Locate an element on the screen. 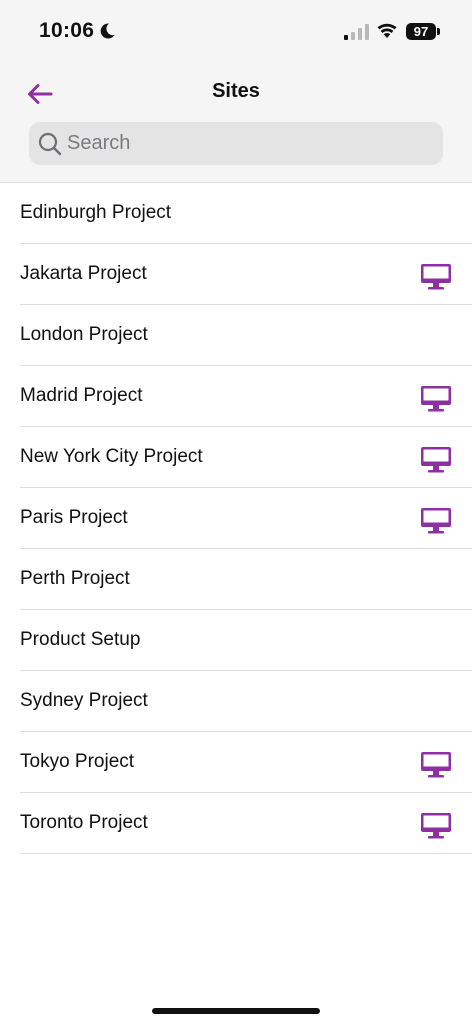 The width and height of the screenshot is (472, 1024). moon-icon is located at coordinates (107, 31).